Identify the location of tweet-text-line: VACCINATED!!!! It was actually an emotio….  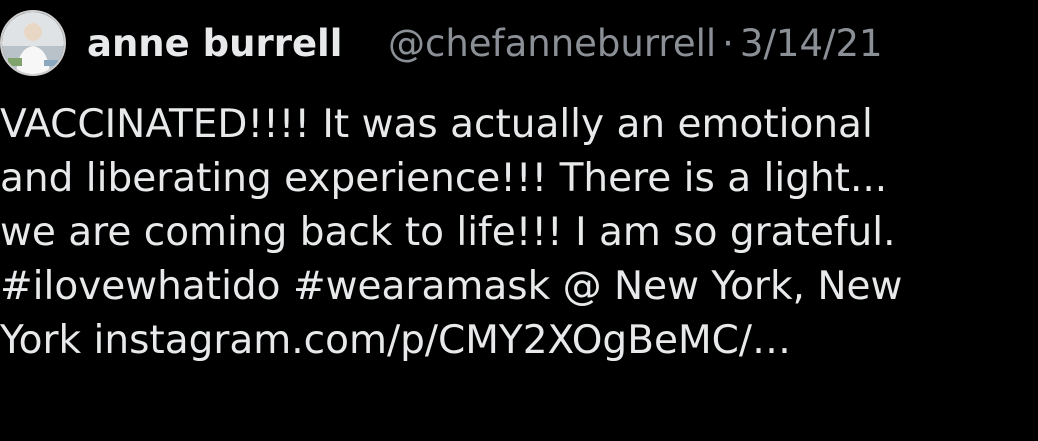
(436, 124).